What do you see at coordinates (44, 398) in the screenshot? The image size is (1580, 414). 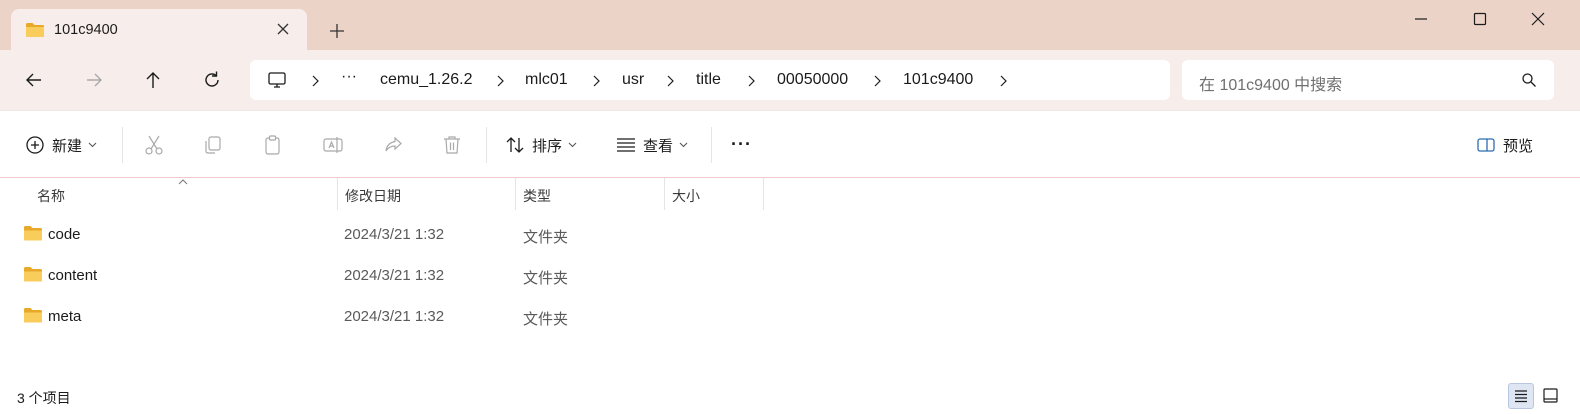 I see `item-count: 3 个项目` at bounding box center [44, 398].